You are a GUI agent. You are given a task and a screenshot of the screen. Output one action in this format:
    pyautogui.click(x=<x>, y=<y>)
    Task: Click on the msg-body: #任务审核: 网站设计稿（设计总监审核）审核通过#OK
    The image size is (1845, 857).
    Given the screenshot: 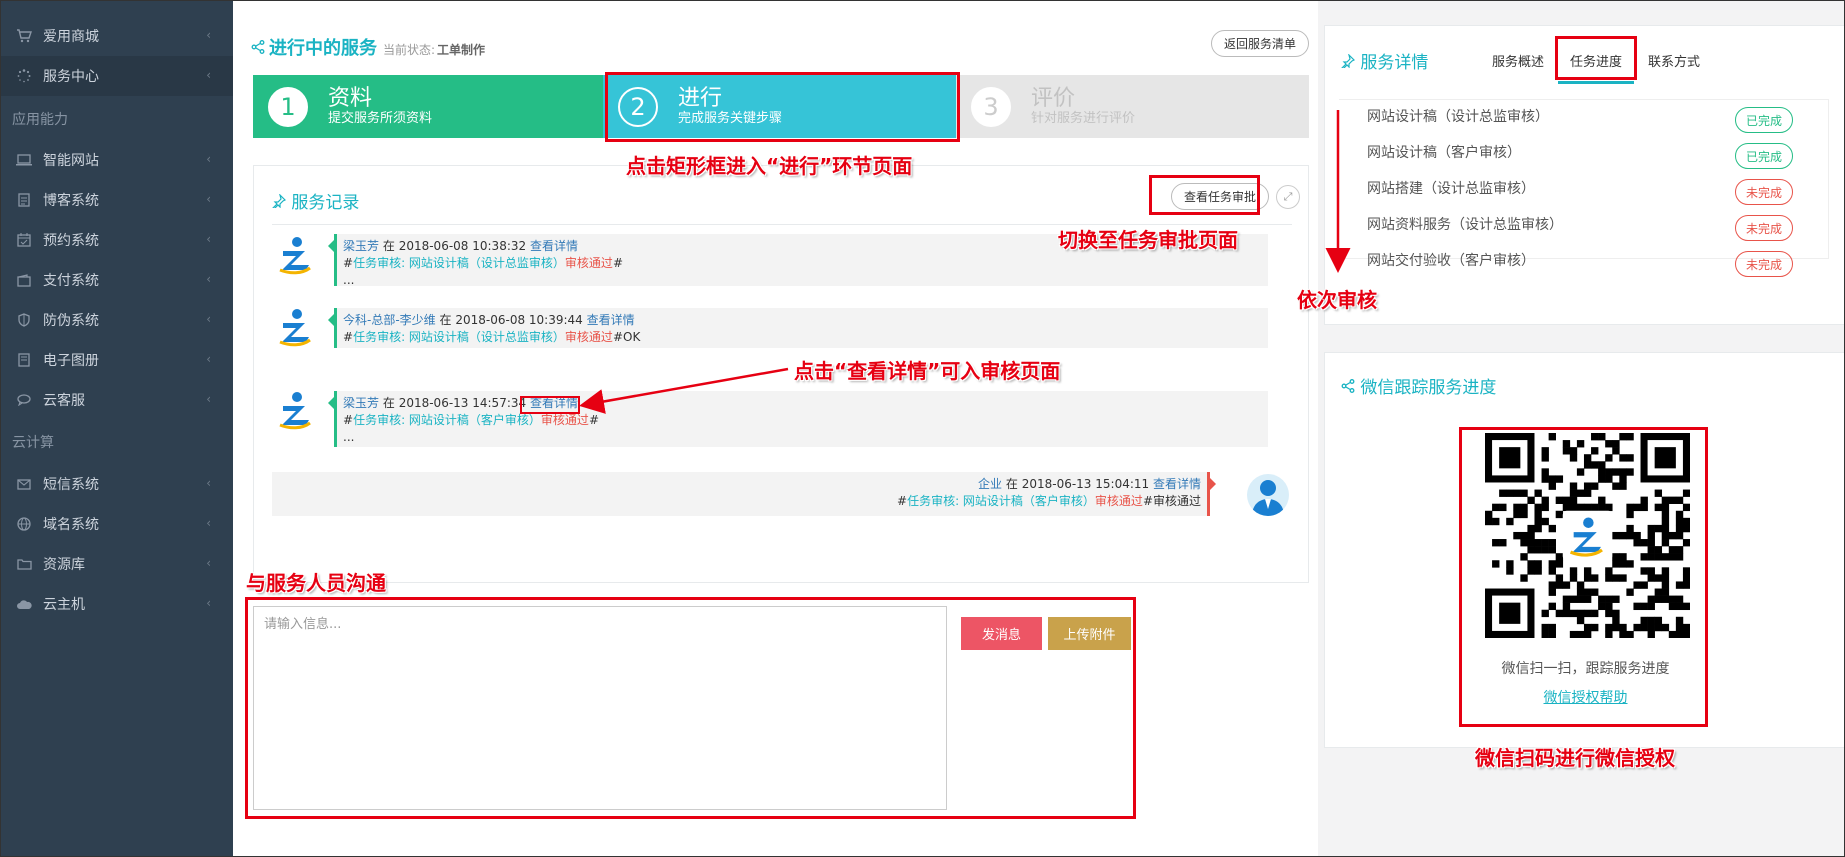 What is the action you would take?
    pyautogui.click(x=802, y=337)
    